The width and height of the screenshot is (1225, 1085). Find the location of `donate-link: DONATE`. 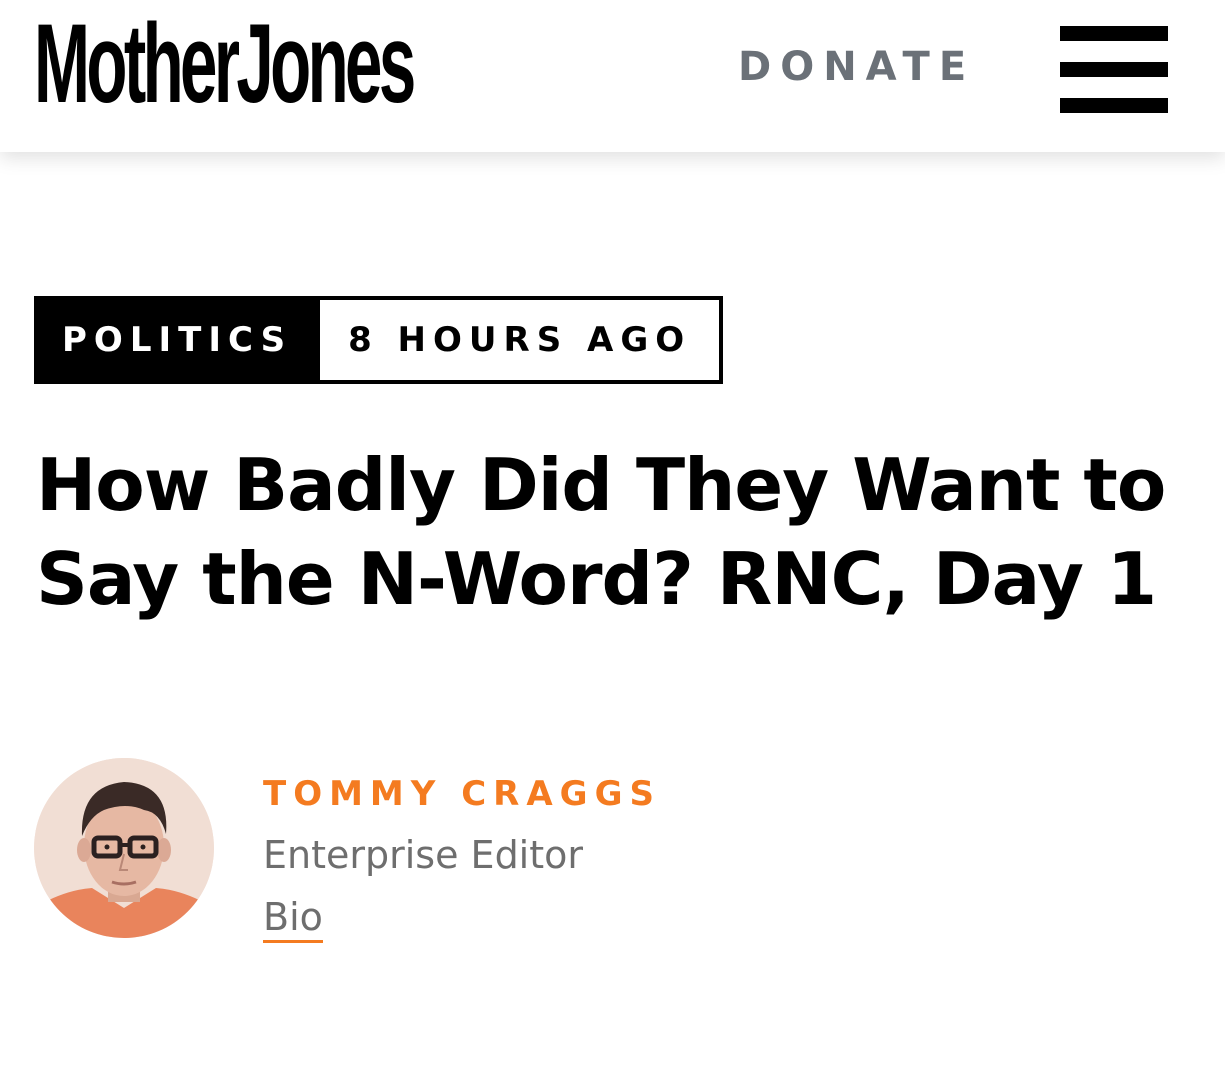

donate-link: DONATE is located at coordinates (856, 67).